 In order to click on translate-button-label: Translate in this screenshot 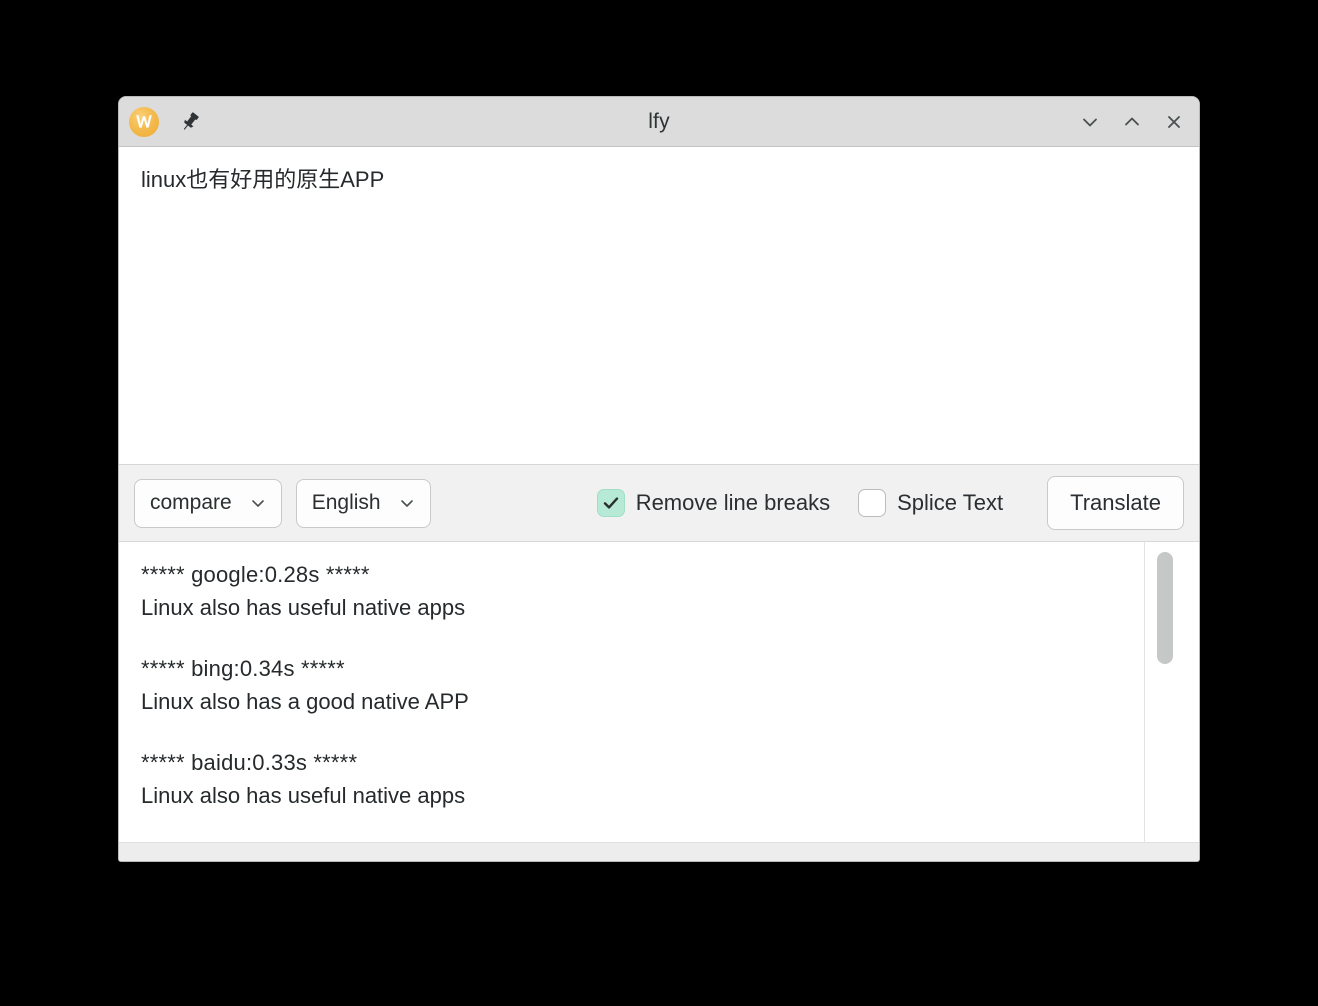, I will do `click(1115, 502)`.